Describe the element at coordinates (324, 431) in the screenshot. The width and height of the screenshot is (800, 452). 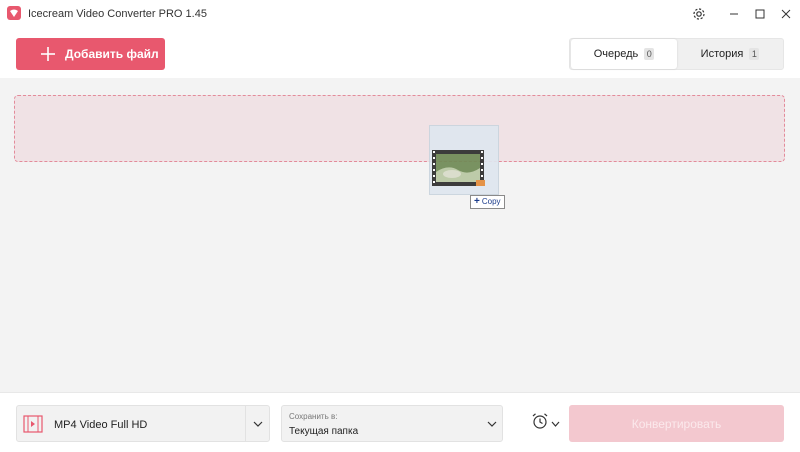
I see `save-location-value: Текущая папка` at that location.